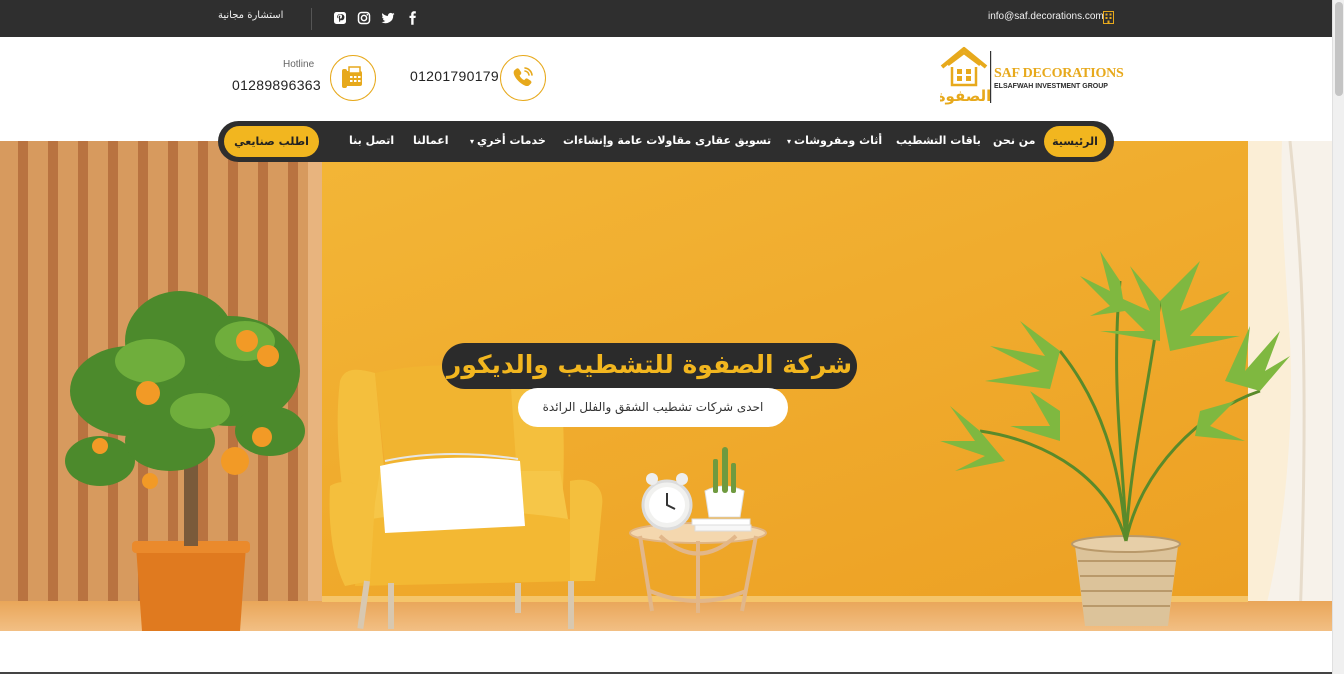 The width and height of the screenshot is (1344, 674). Describe the element at coordinates (431, 140) in the screenshot. I see `nav-works: اعمالنا` at that location.